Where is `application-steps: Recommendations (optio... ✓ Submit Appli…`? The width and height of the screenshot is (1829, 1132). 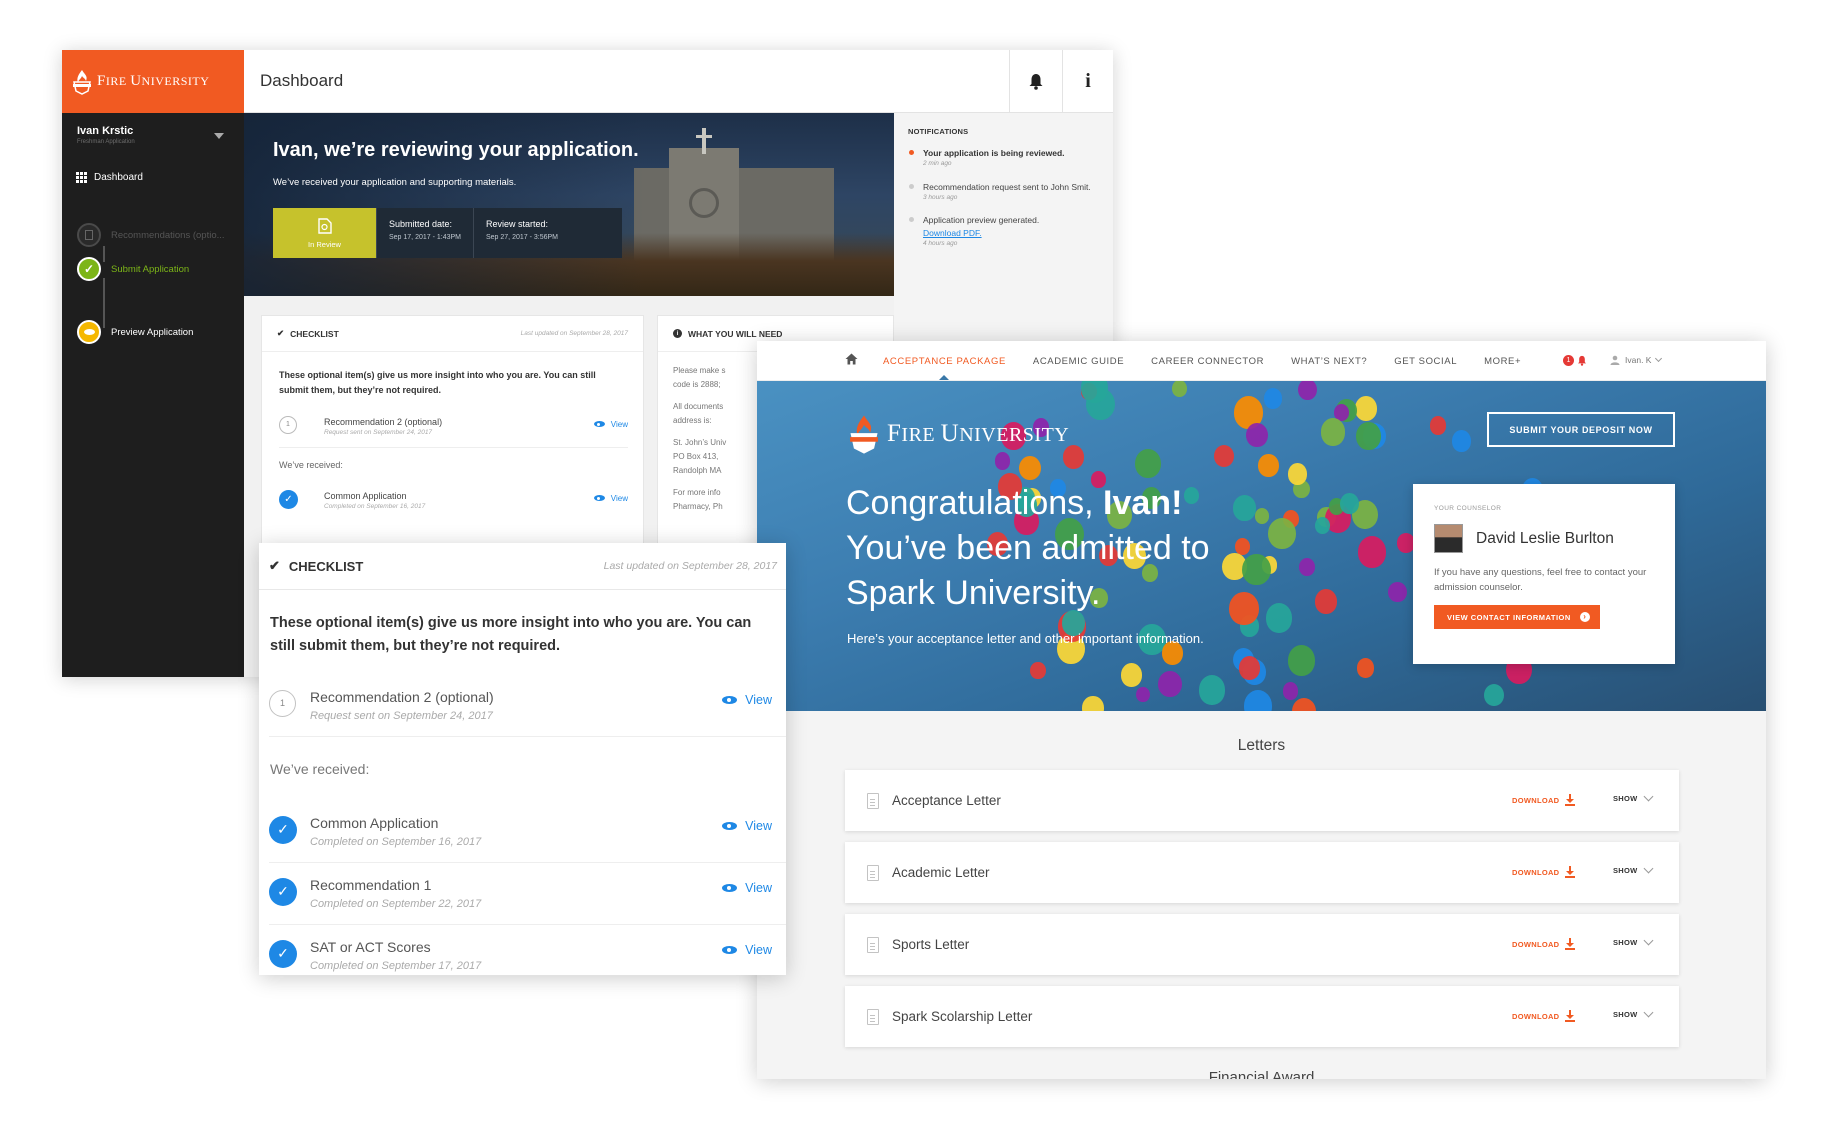 application-steps: Recommendations (optio... ✓ Submit Appli… is located at coordinates (157, 283).